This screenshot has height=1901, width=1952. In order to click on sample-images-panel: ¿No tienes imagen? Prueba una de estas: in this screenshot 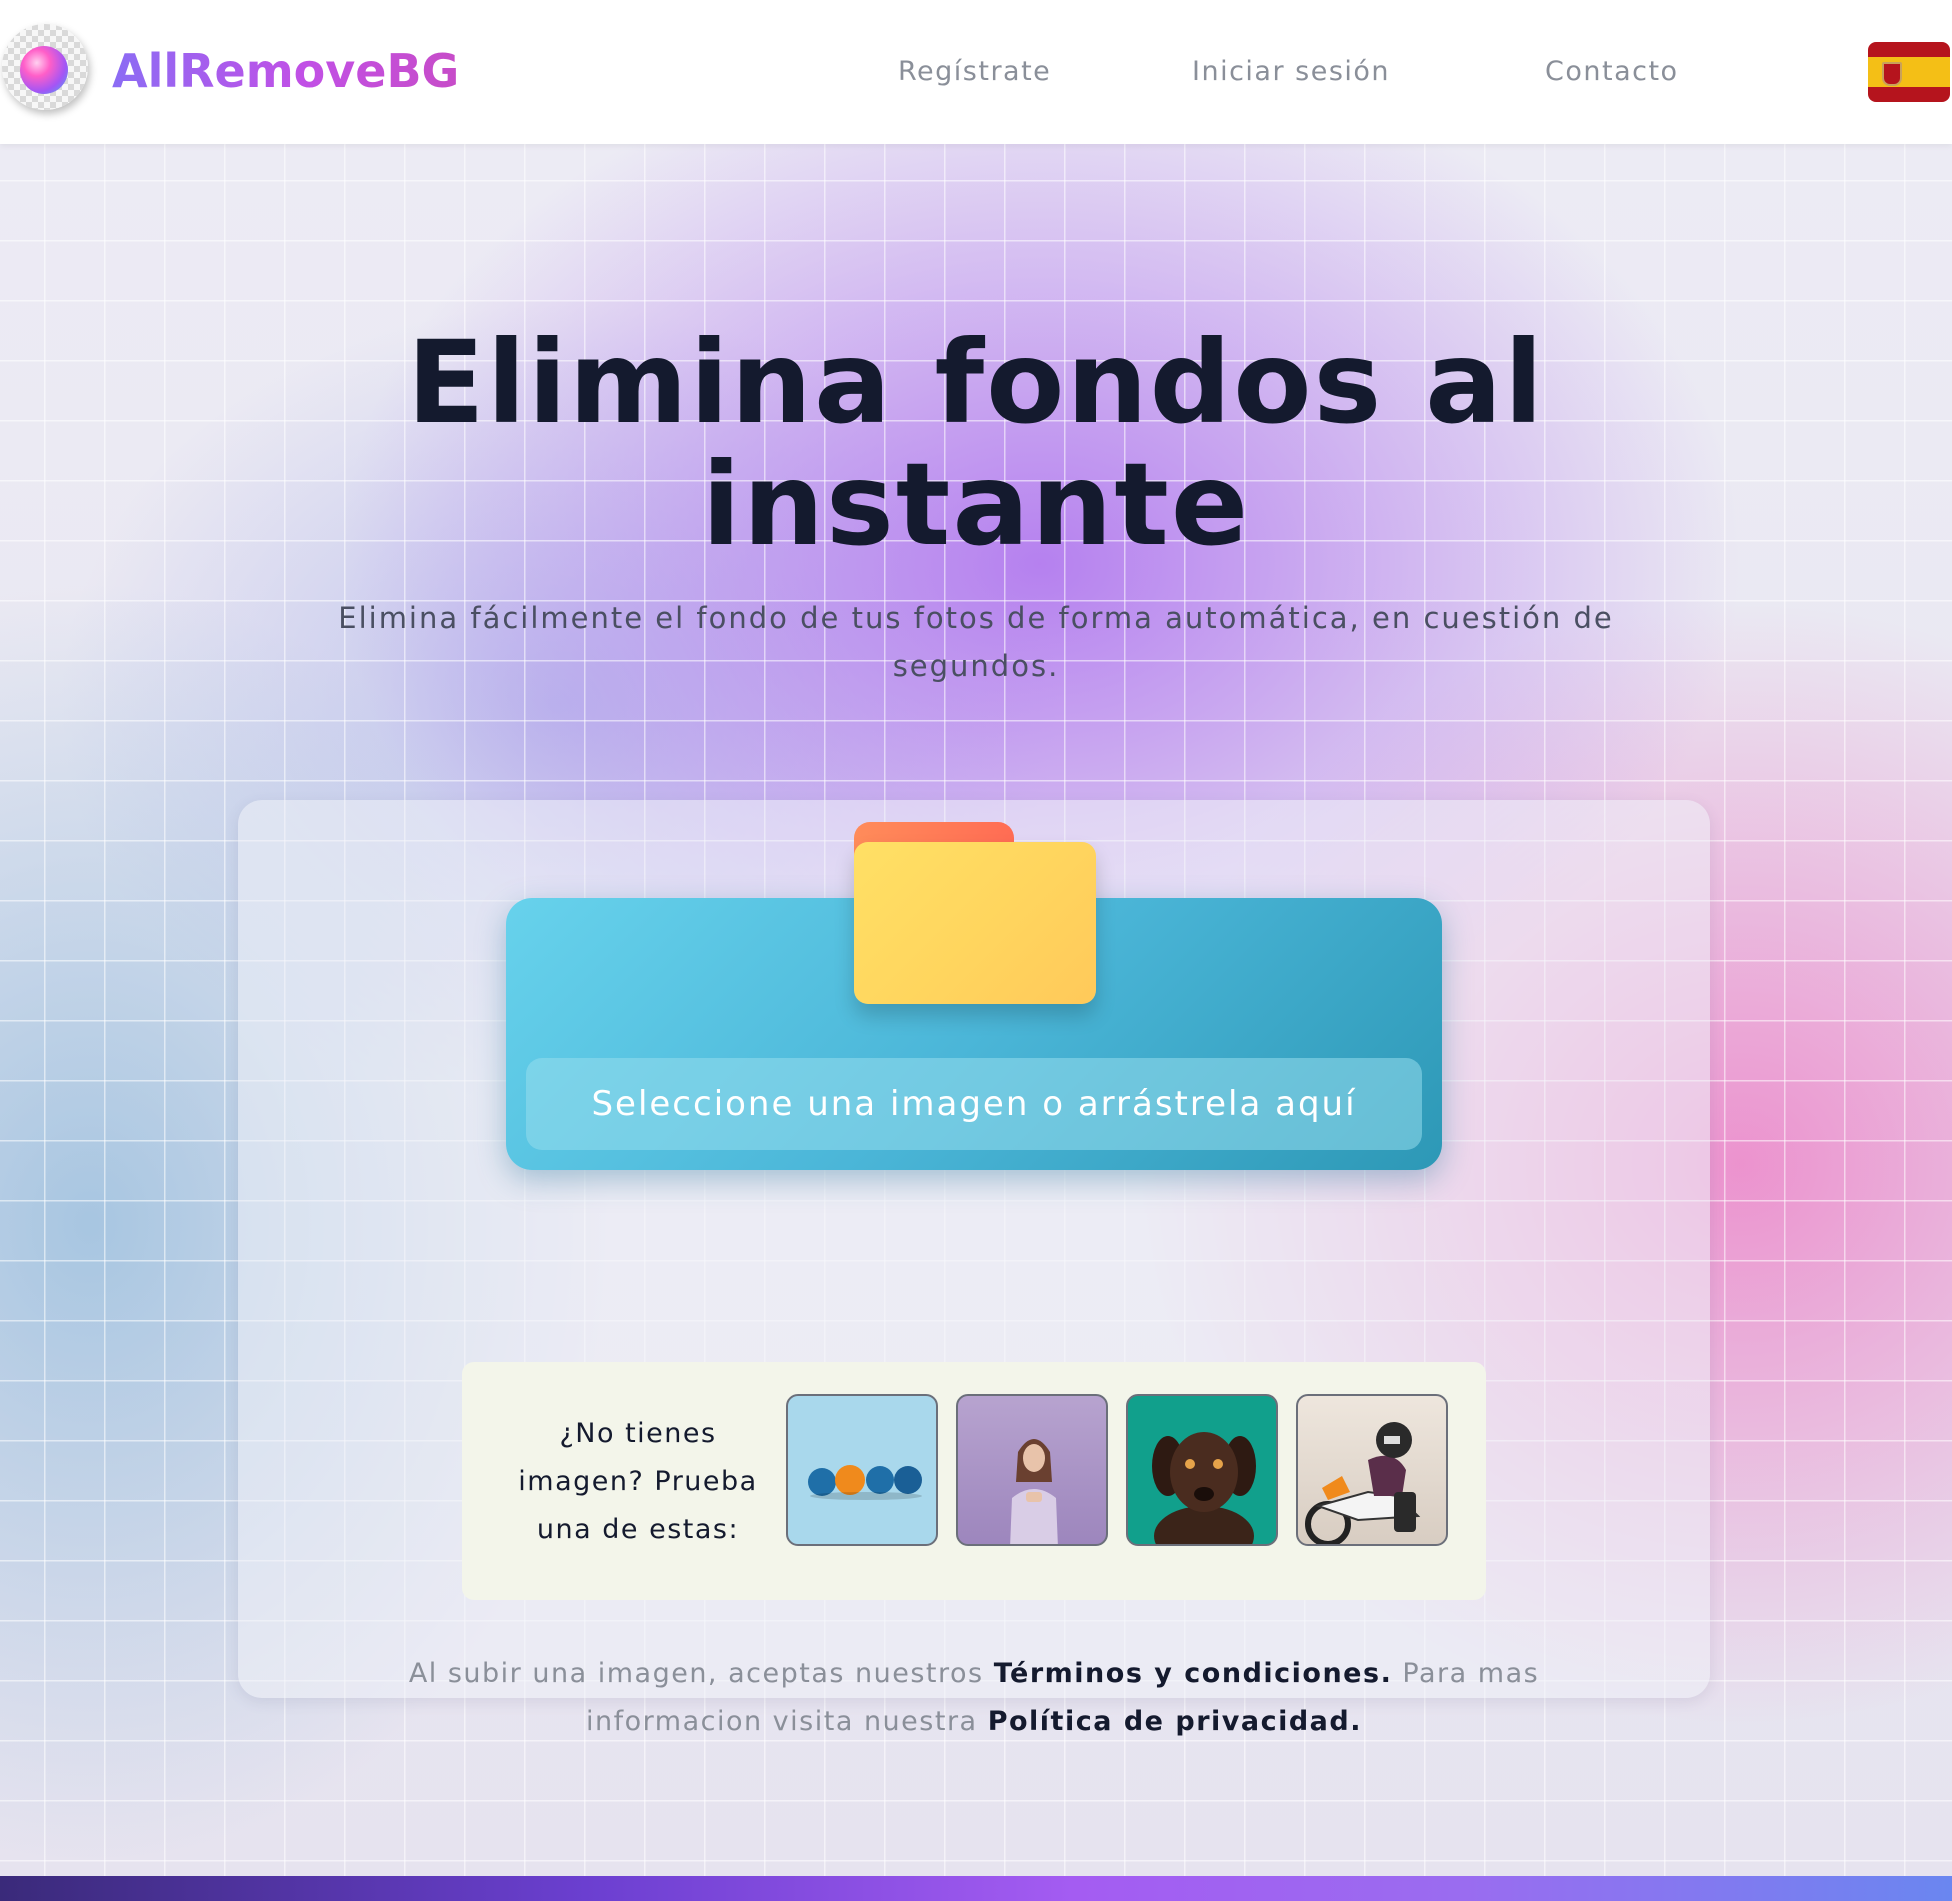, I will do `click(974, 1481)`.